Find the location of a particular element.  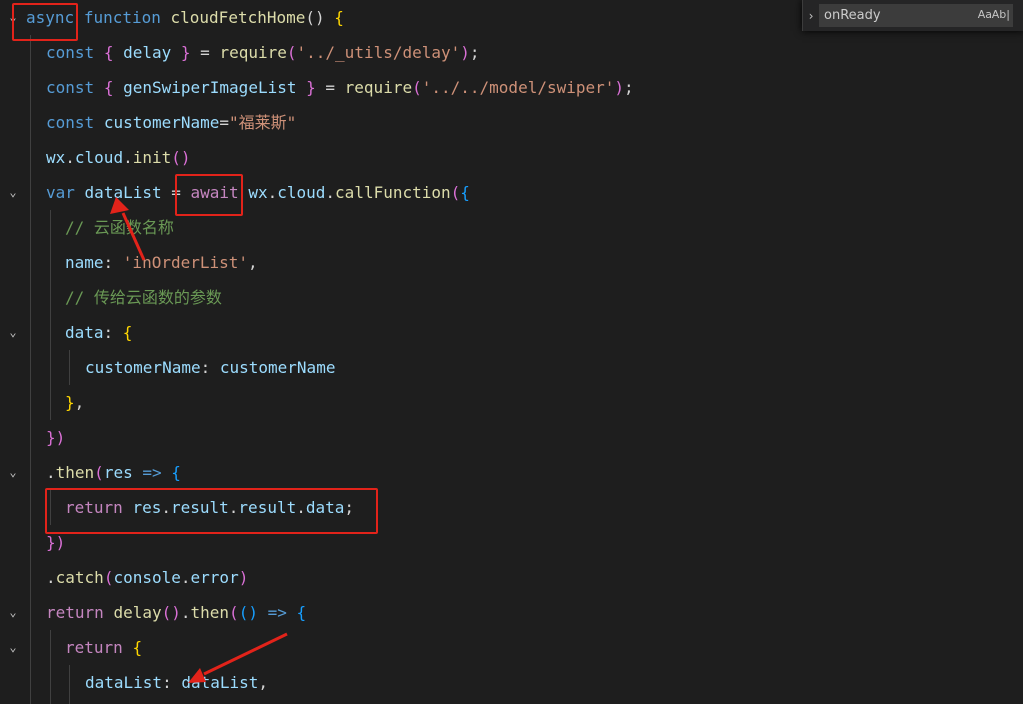

code-token: // 云函数名称 is located at coordinates (119, 227).